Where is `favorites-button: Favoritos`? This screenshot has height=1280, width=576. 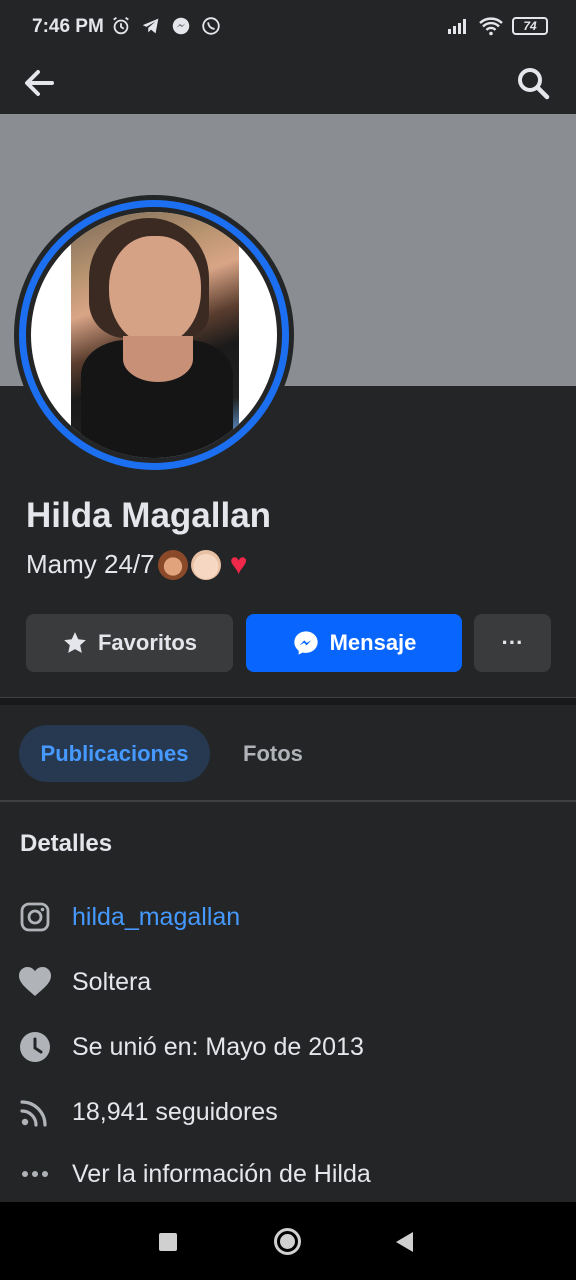
favorites-button: Favoritos is located at coordinates (129, 643).